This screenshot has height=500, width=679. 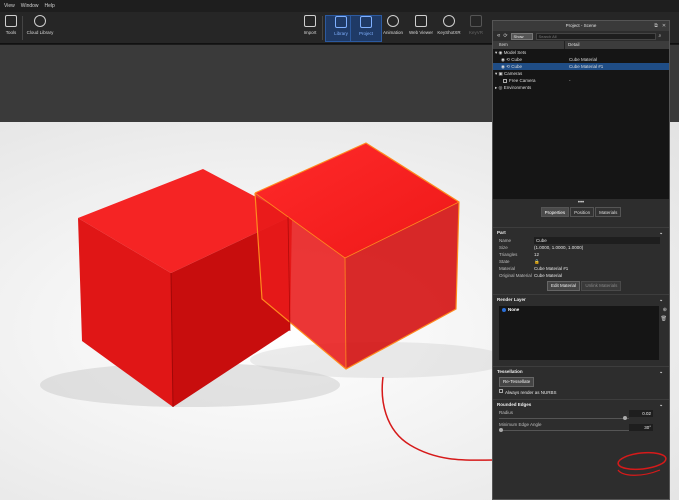 I want to click on cube-right-selected, so click(x=357, y=256).